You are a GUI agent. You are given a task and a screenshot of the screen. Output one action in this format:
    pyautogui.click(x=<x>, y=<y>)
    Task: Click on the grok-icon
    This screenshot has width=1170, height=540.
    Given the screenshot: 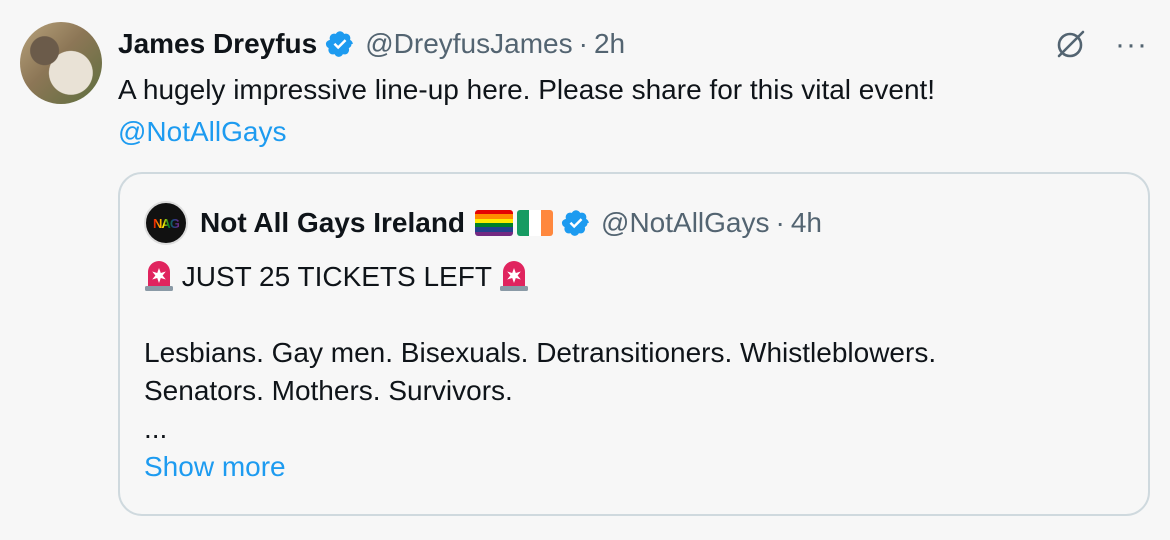 What is the action you would take?
    pyautogui.click(x=1070, y=45)
    